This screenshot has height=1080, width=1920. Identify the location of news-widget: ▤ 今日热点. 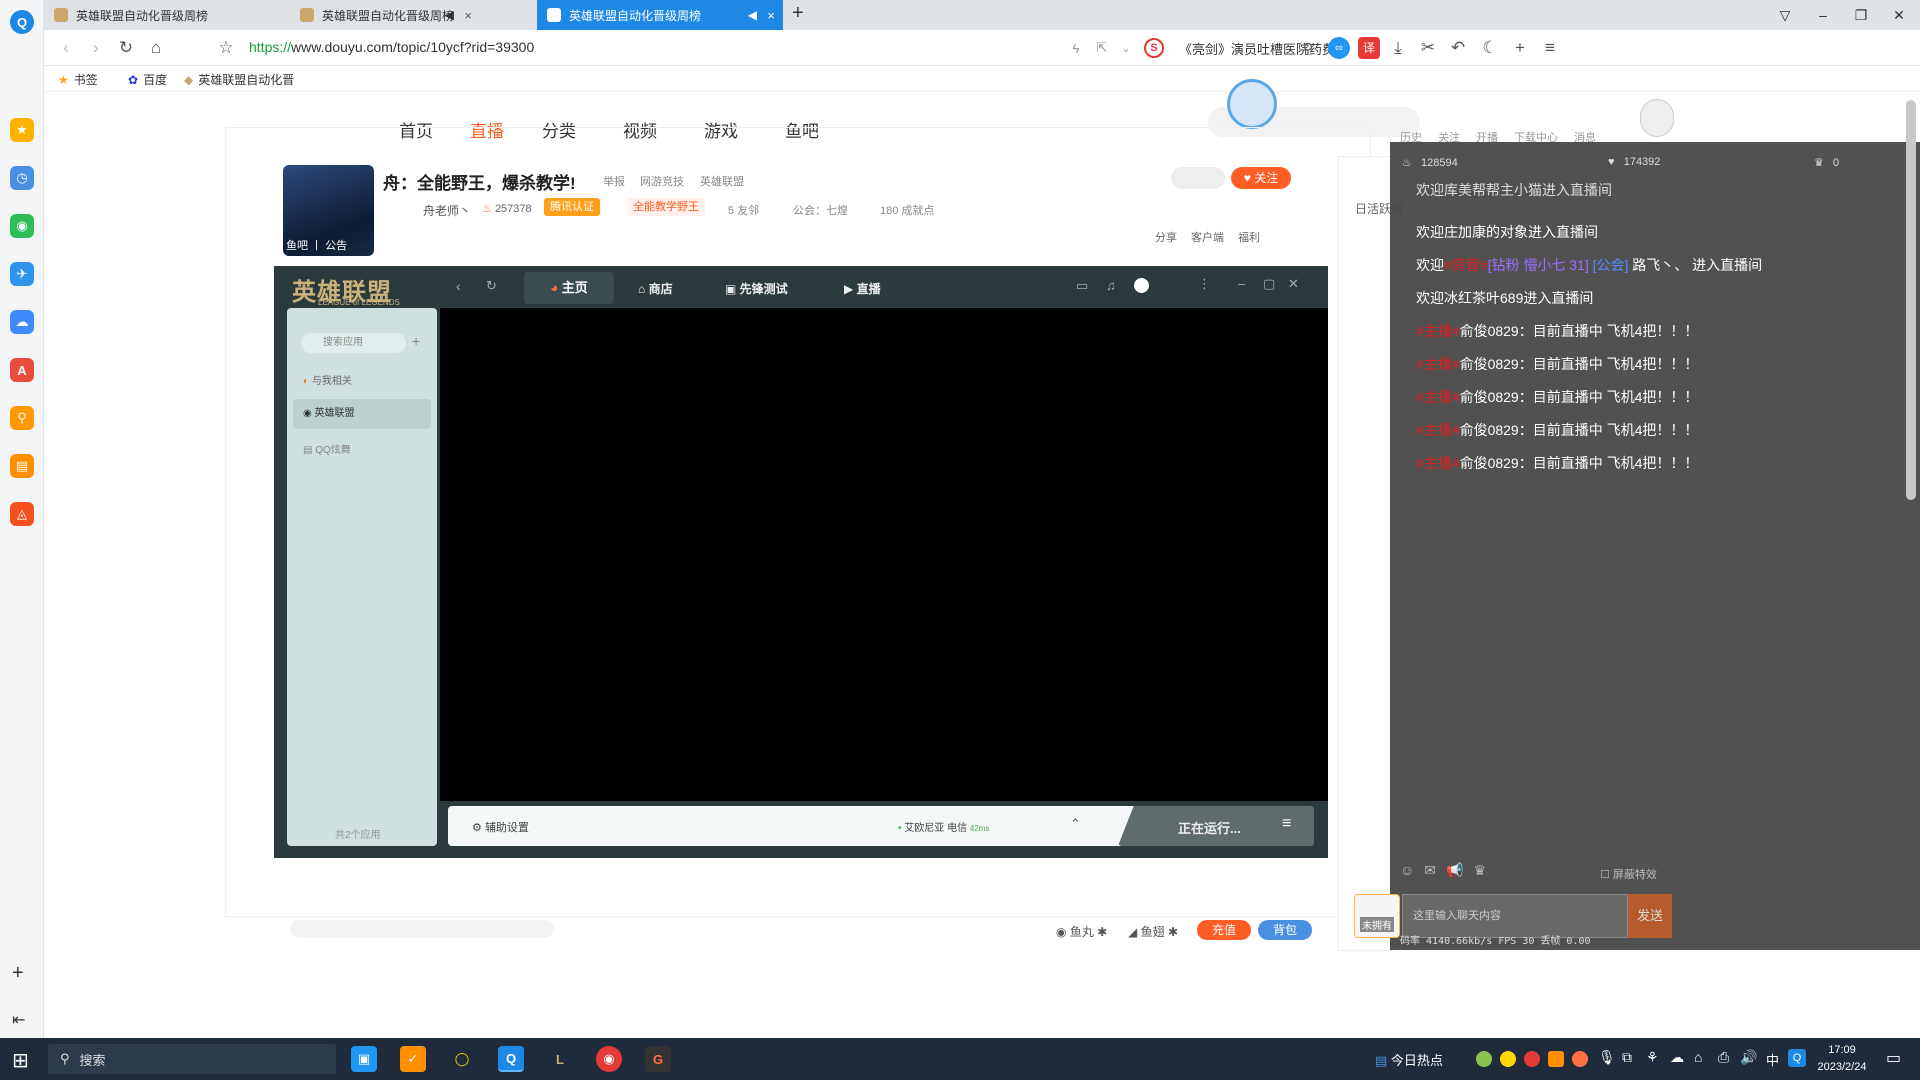
(1409, 1059).